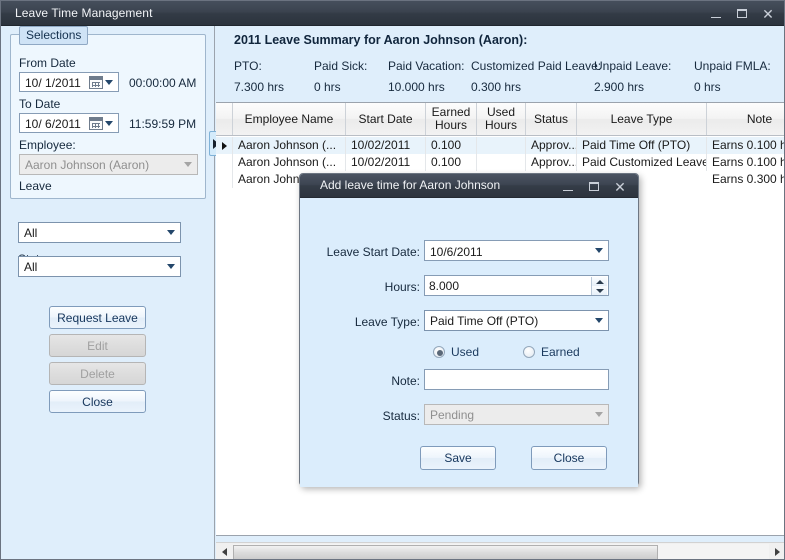 This screenshot has height=560, width=785. I want to click on employee-label: Employee:, so click(47, 145).